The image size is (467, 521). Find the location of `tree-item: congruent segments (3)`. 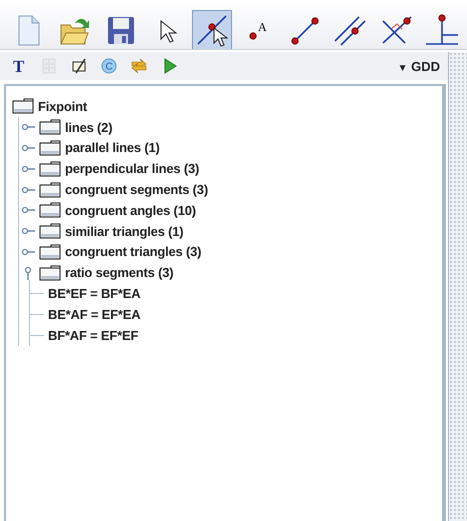

tree-item: congruent segments (3) is located at coordinates (136, 190).